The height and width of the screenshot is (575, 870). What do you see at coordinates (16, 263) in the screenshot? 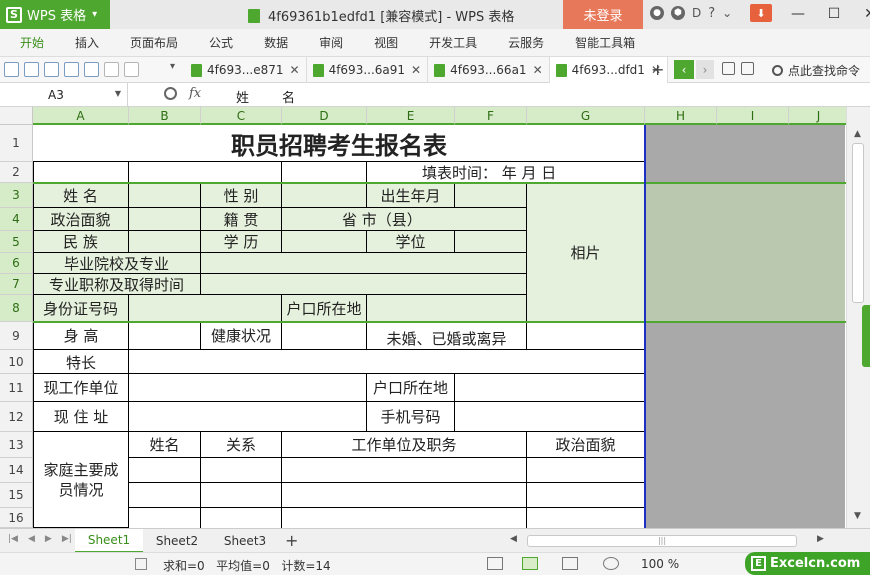
I see `row-header: 6` at bounding box center [16, 263].